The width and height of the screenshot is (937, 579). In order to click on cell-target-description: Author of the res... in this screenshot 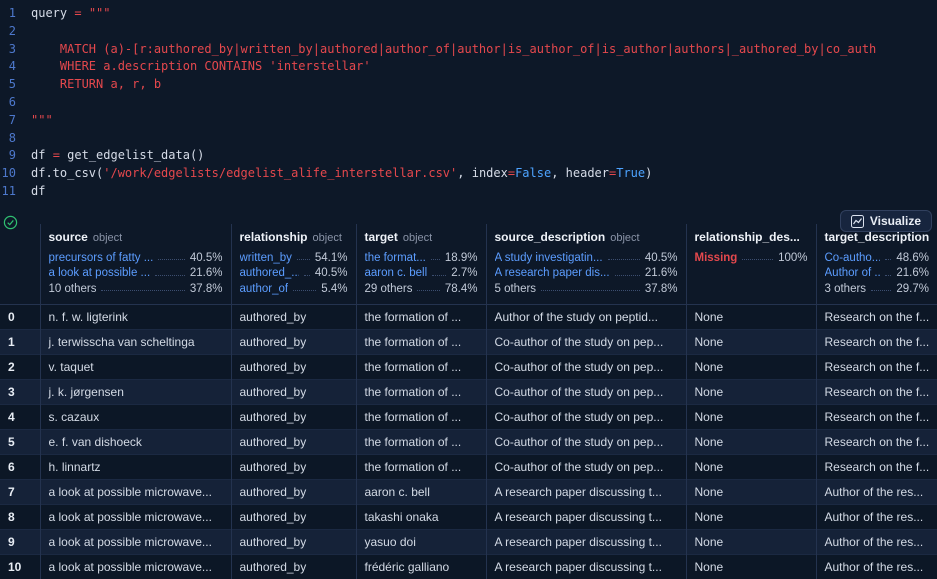, I will do `click(876, 566)`.